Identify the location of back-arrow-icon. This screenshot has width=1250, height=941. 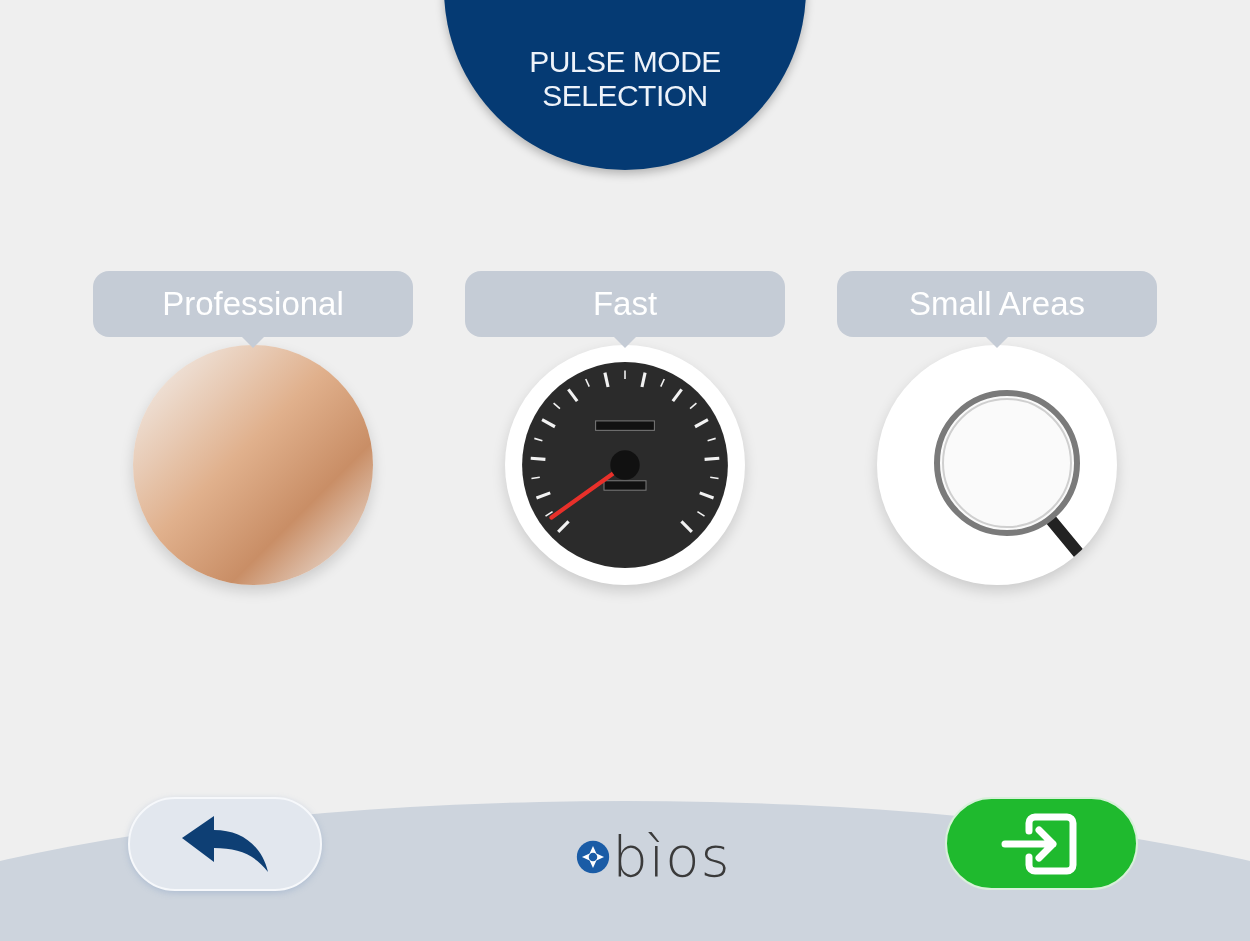
(225, 844).